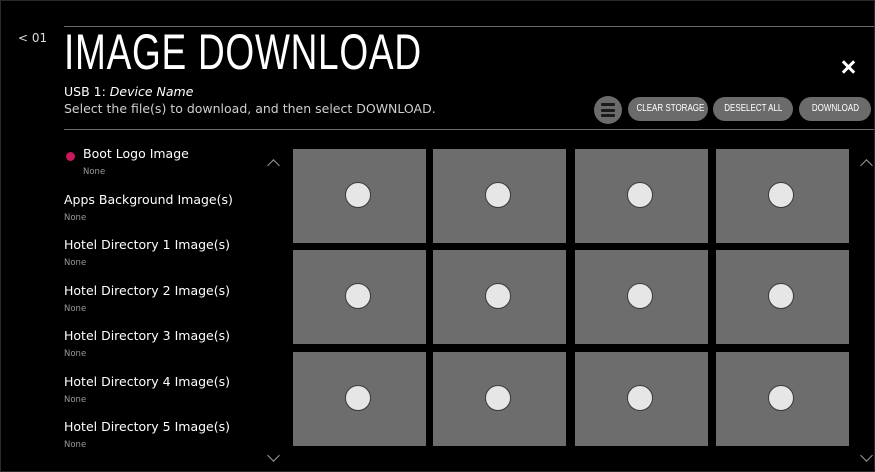 The height and width of the screenshot is (472, 875). Describe the element at coordinates (148, 199) in the screenshot. I see `category-name: Apps Background Image(s)` at that location.